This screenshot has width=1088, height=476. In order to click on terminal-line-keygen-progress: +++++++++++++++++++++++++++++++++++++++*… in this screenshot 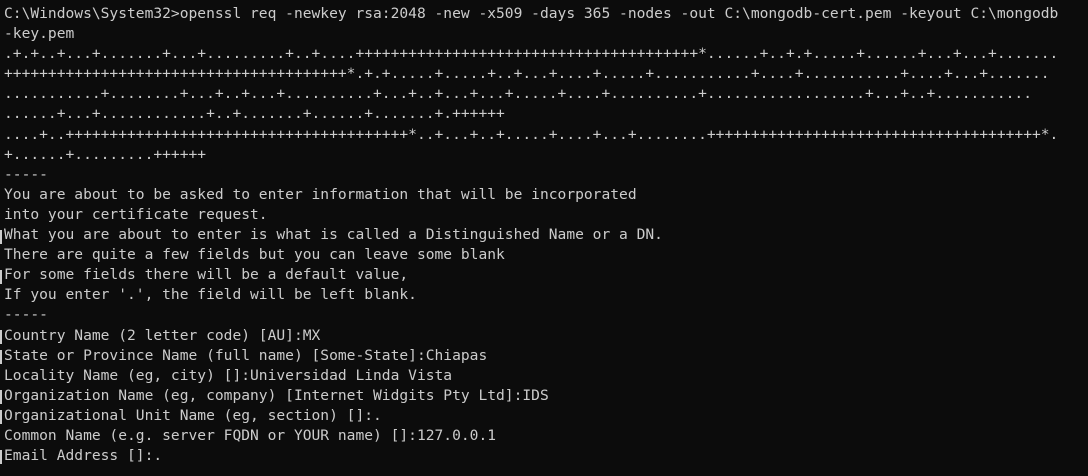, I will do `click(527, 74)`.